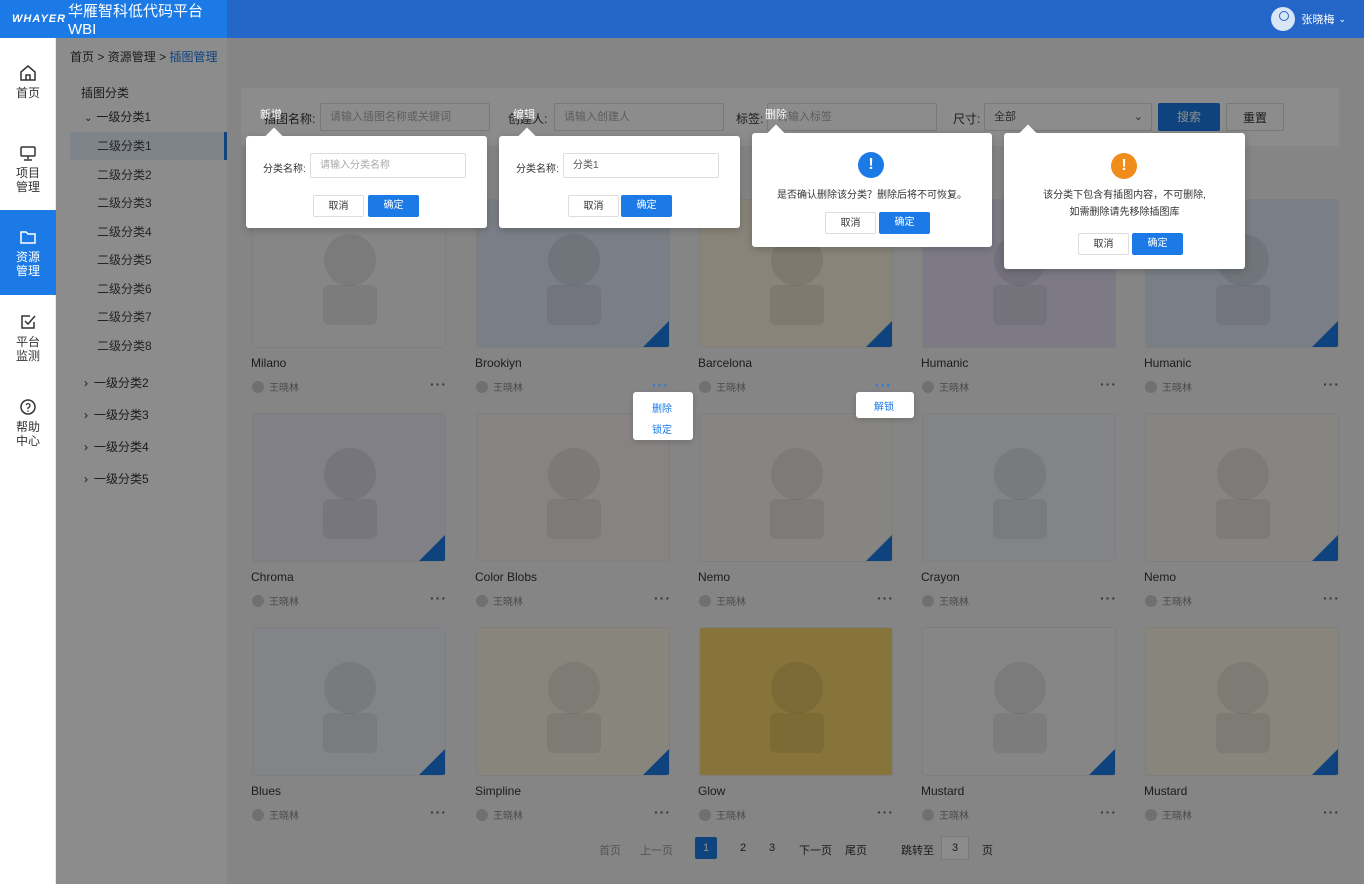 The image size is (1364, 884). I want to click on chevron-down-icon: ⌄, so click(1342, 18).